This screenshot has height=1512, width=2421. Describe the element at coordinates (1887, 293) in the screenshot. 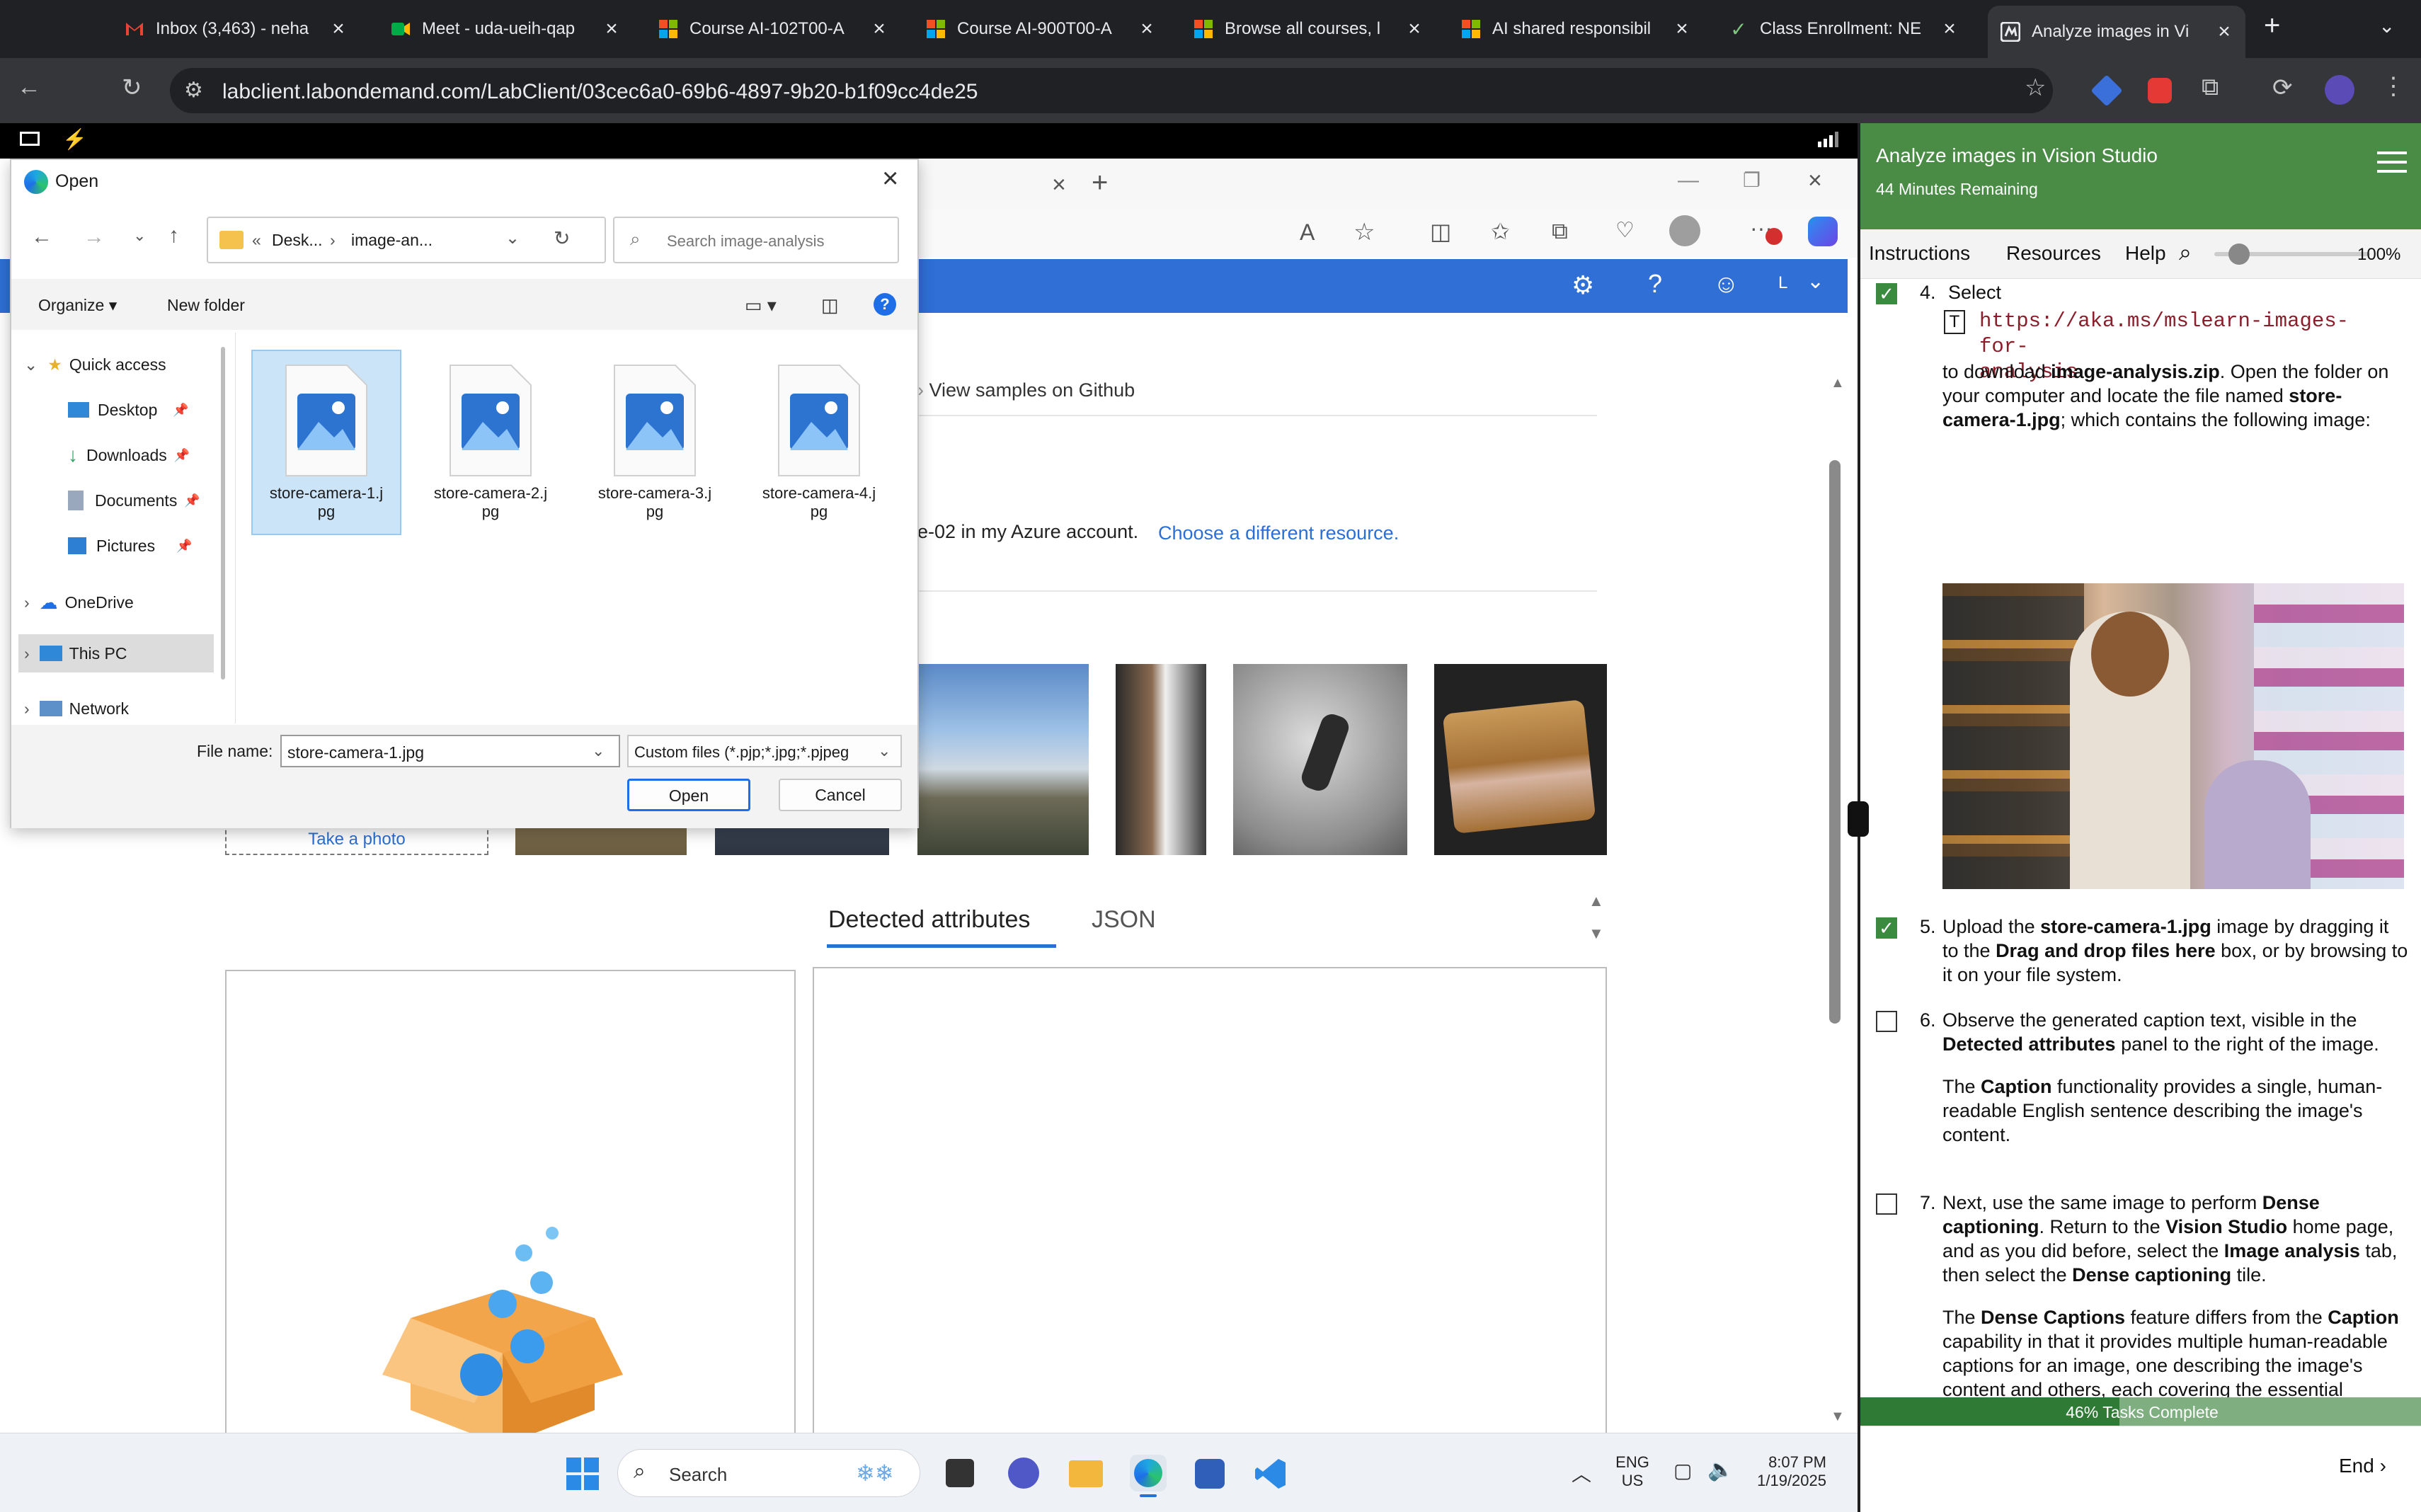

I see `step-4-checkbox: ✓` at that location.